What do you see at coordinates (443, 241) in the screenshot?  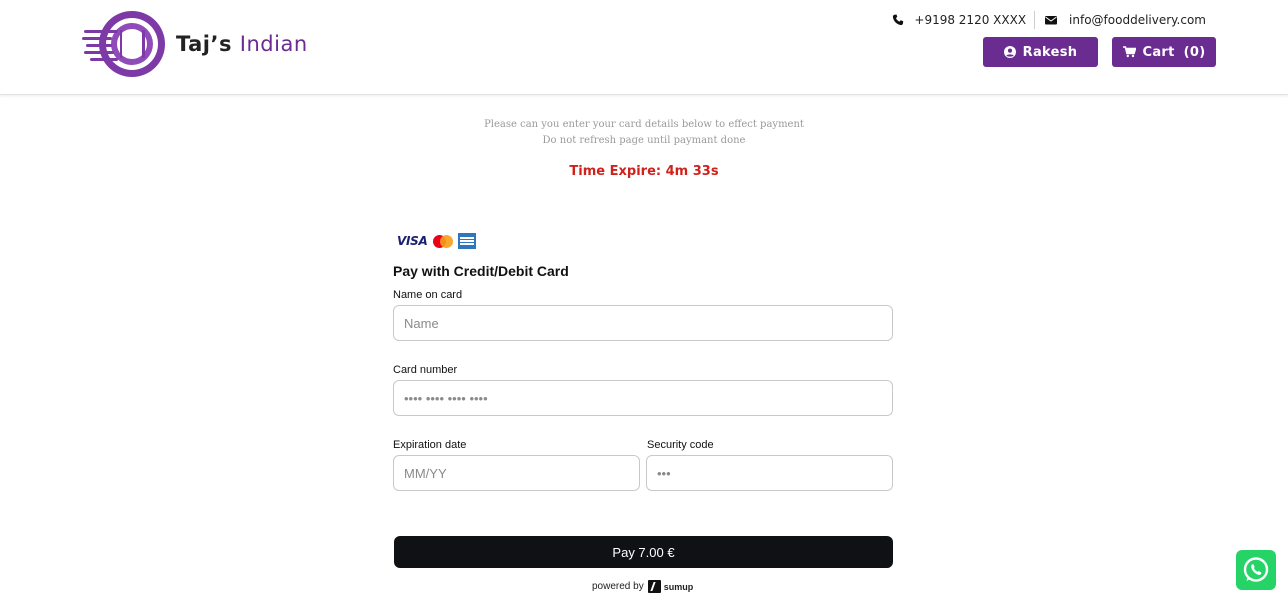 I see `mastercard-icon` at bounding box center [443, 241].